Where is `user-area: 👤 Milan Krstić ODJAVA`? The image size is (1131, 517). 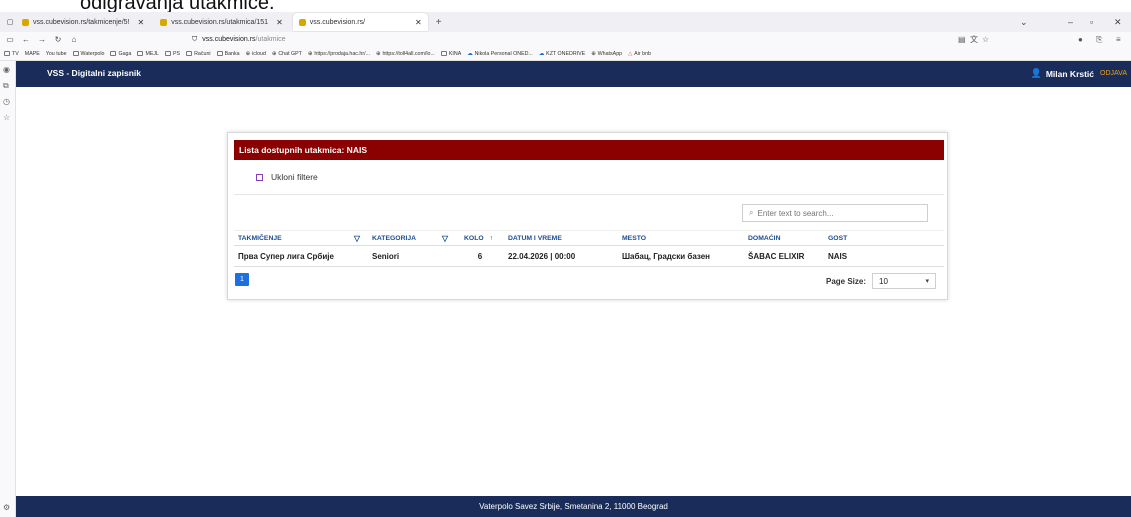 user-area: 👤 Milan Krstić ODJAVA is located at coordinates (1079, 73).